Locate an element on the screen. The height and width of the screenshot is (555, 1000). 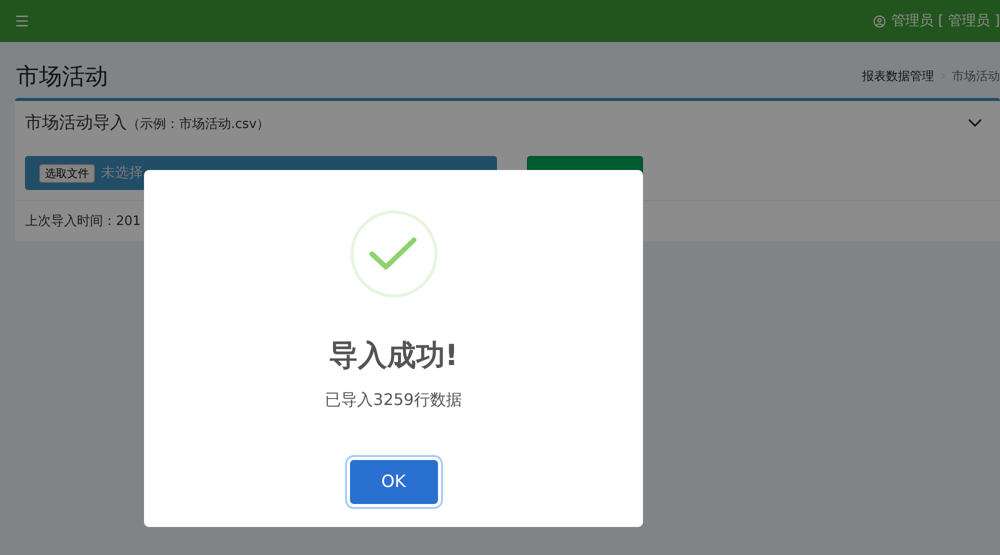
card-hint: （示例：市场活动.csv） is located at coordinates (198, 124).